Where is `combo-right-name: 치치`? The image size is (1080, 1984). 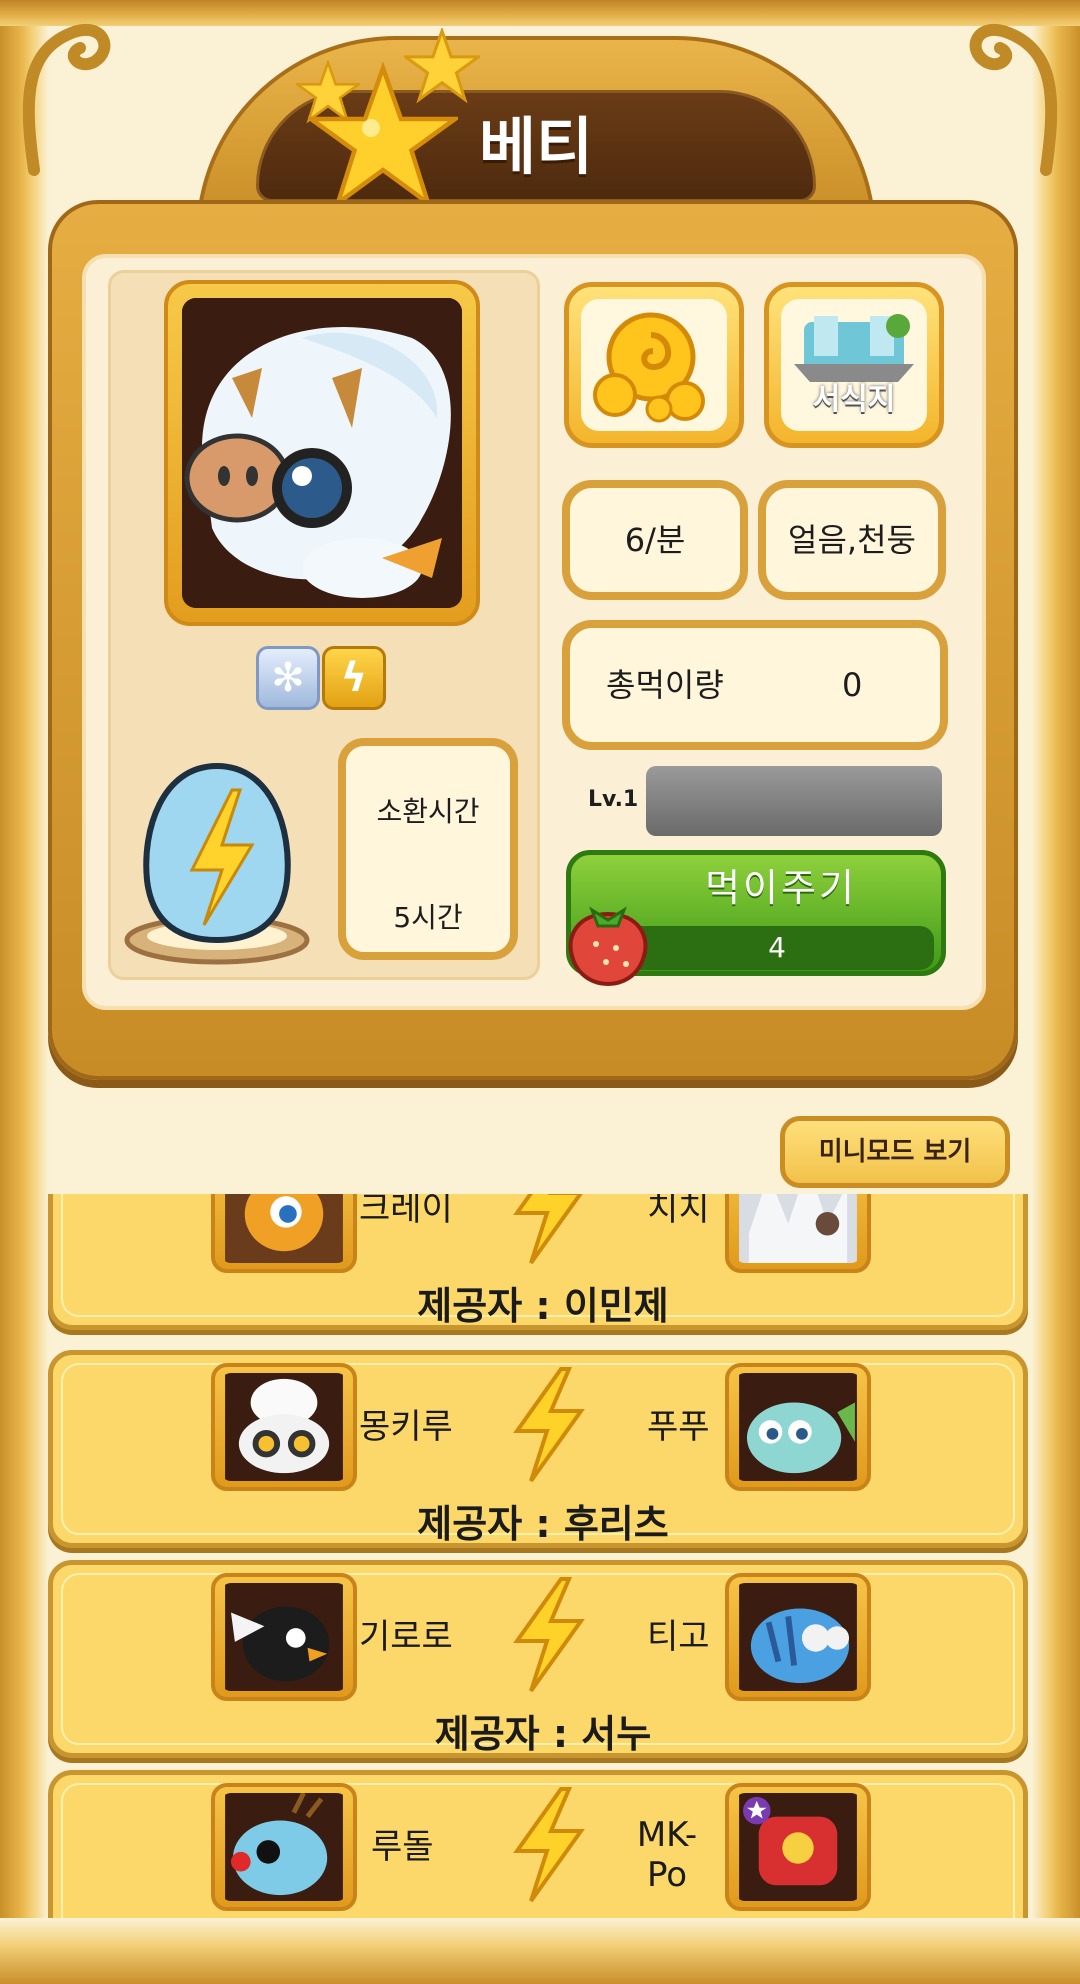 combo-right-name: 치치 is located at coordinates (678, 1211).